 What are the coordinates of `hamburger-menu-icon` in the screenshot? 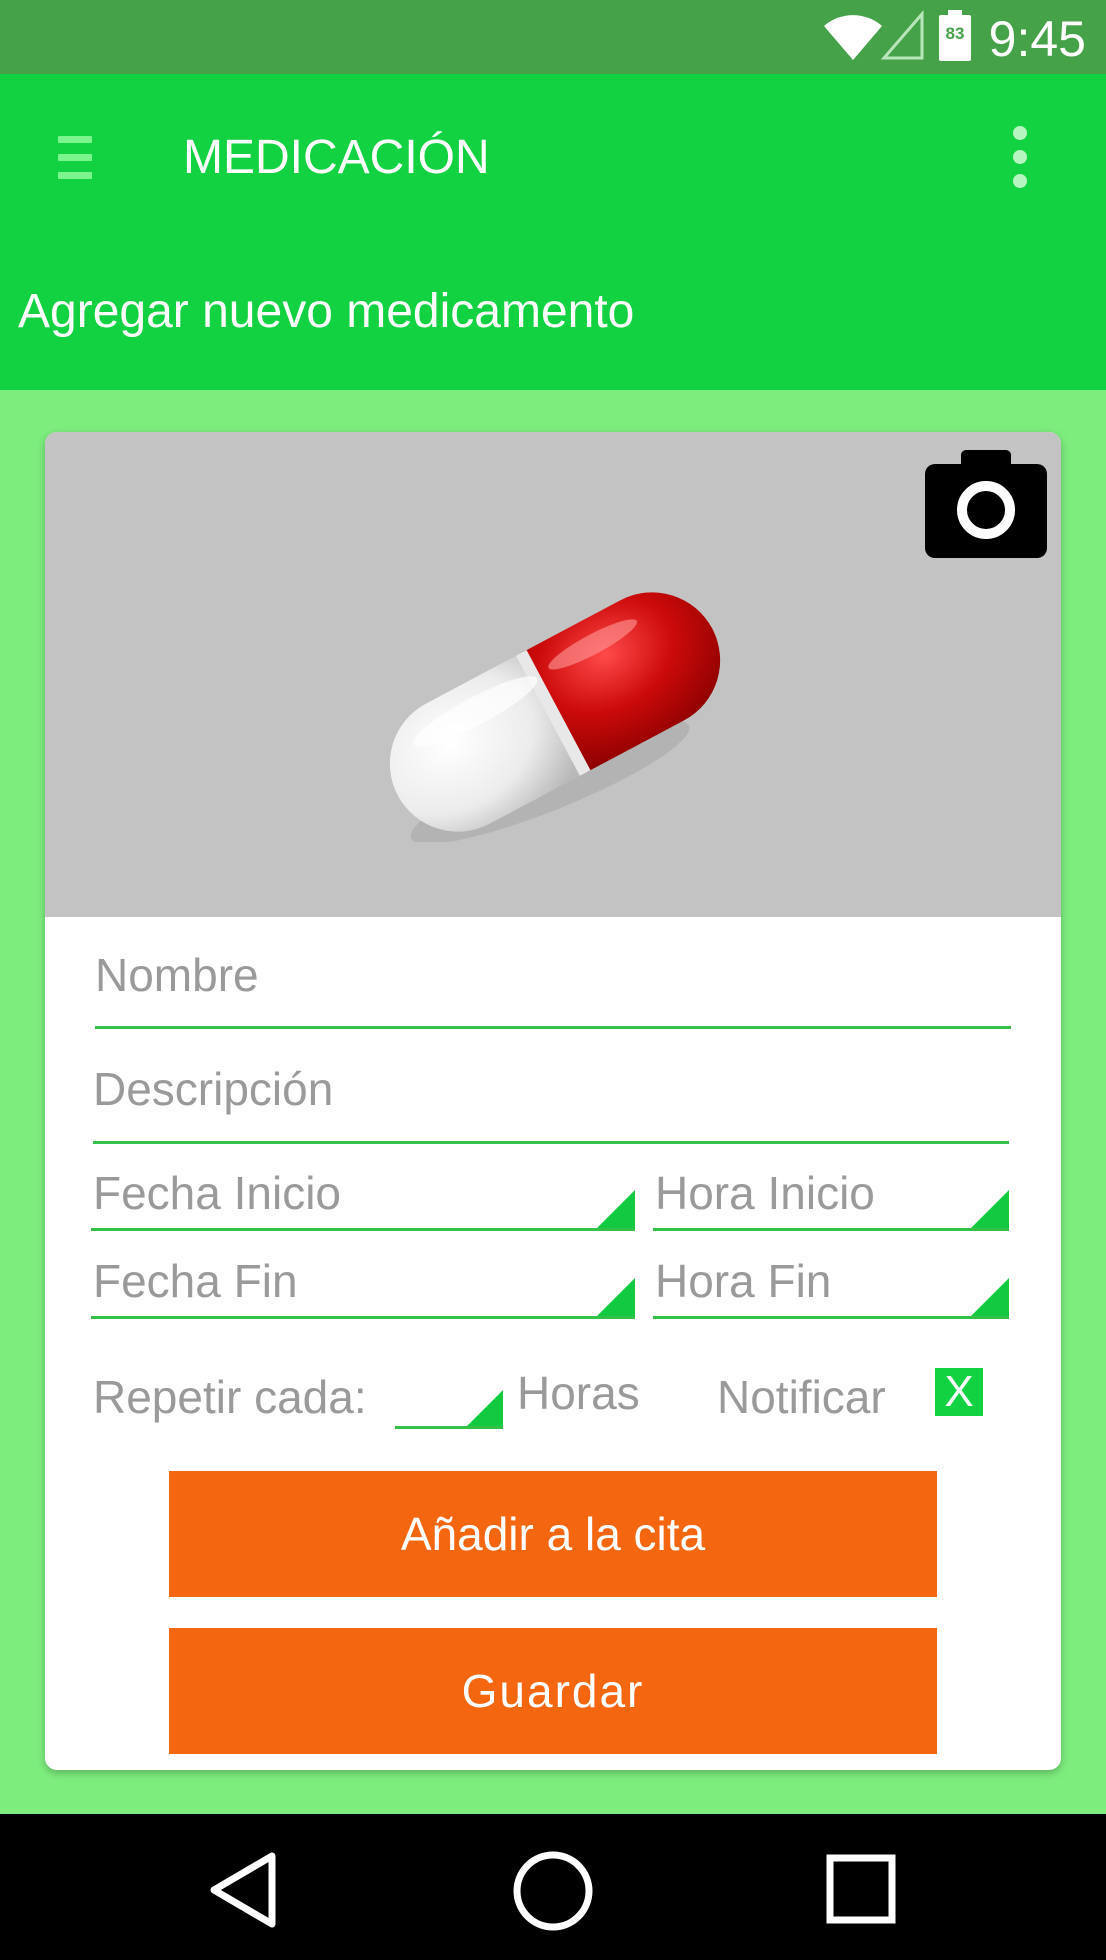 It's located at (75, 158).